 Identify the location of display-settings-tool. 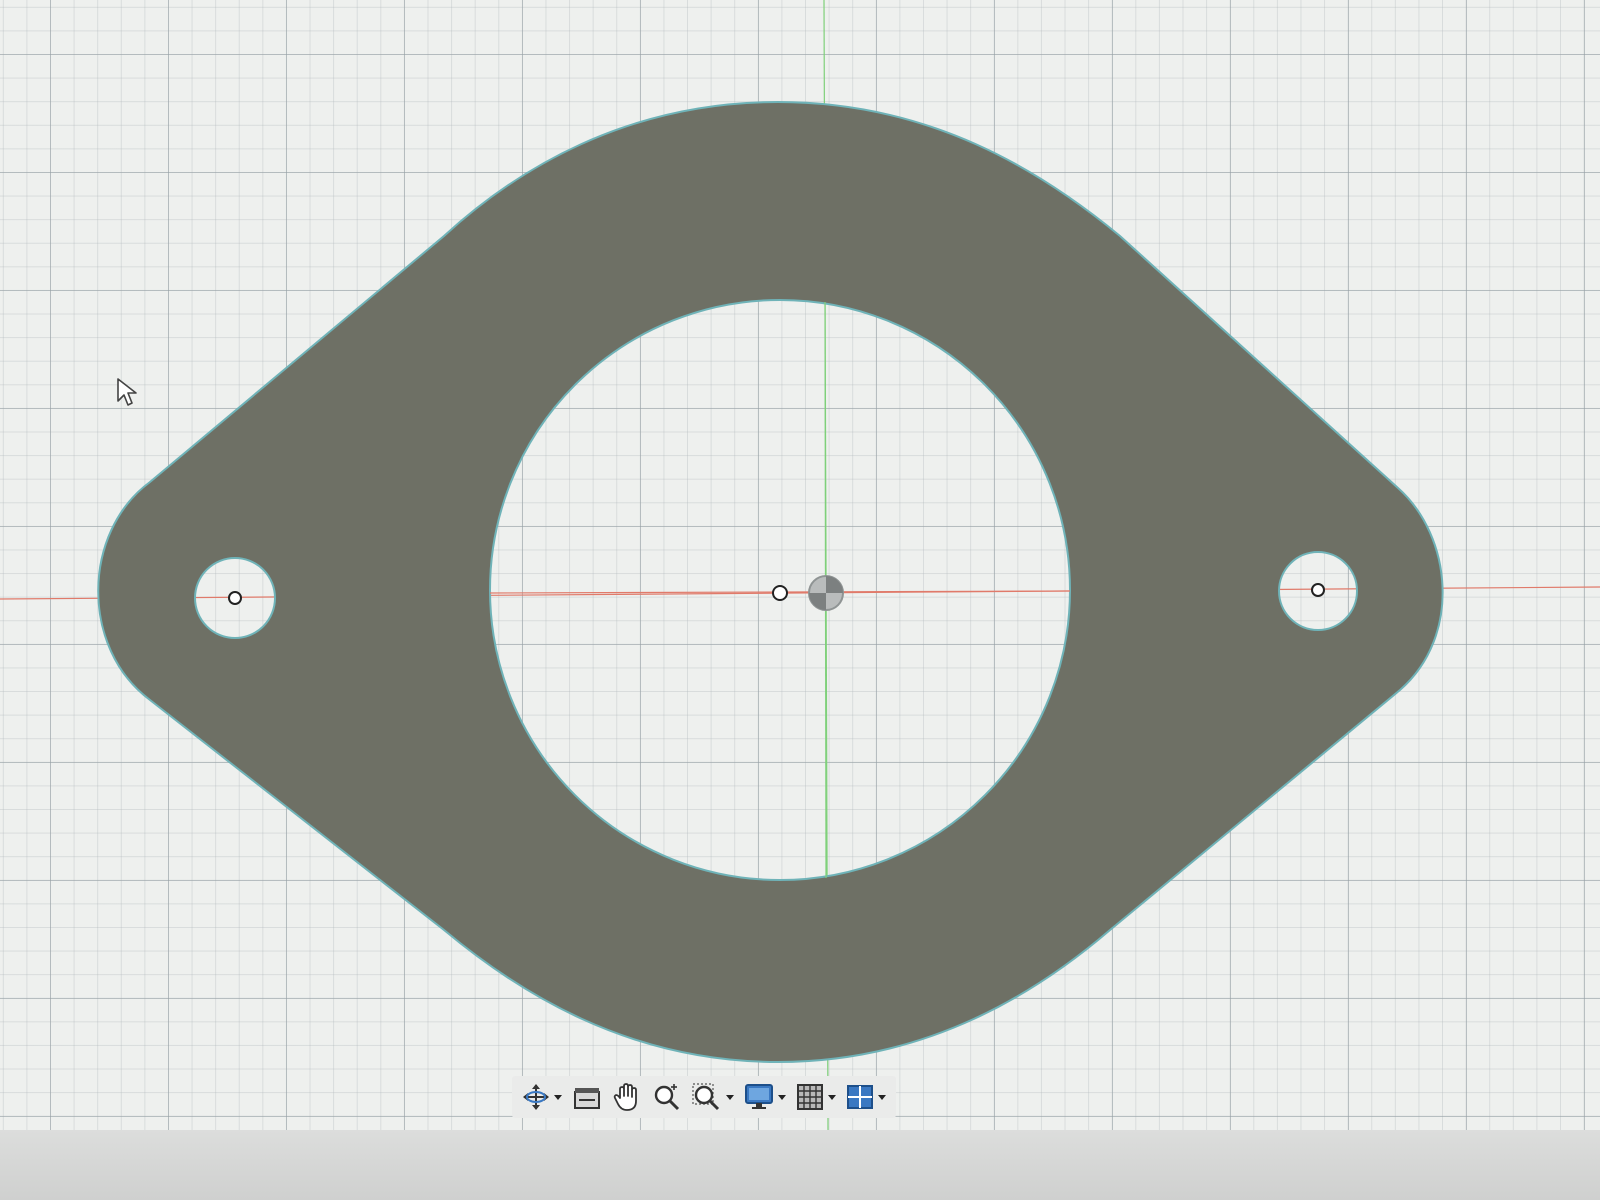
(765, 1097).